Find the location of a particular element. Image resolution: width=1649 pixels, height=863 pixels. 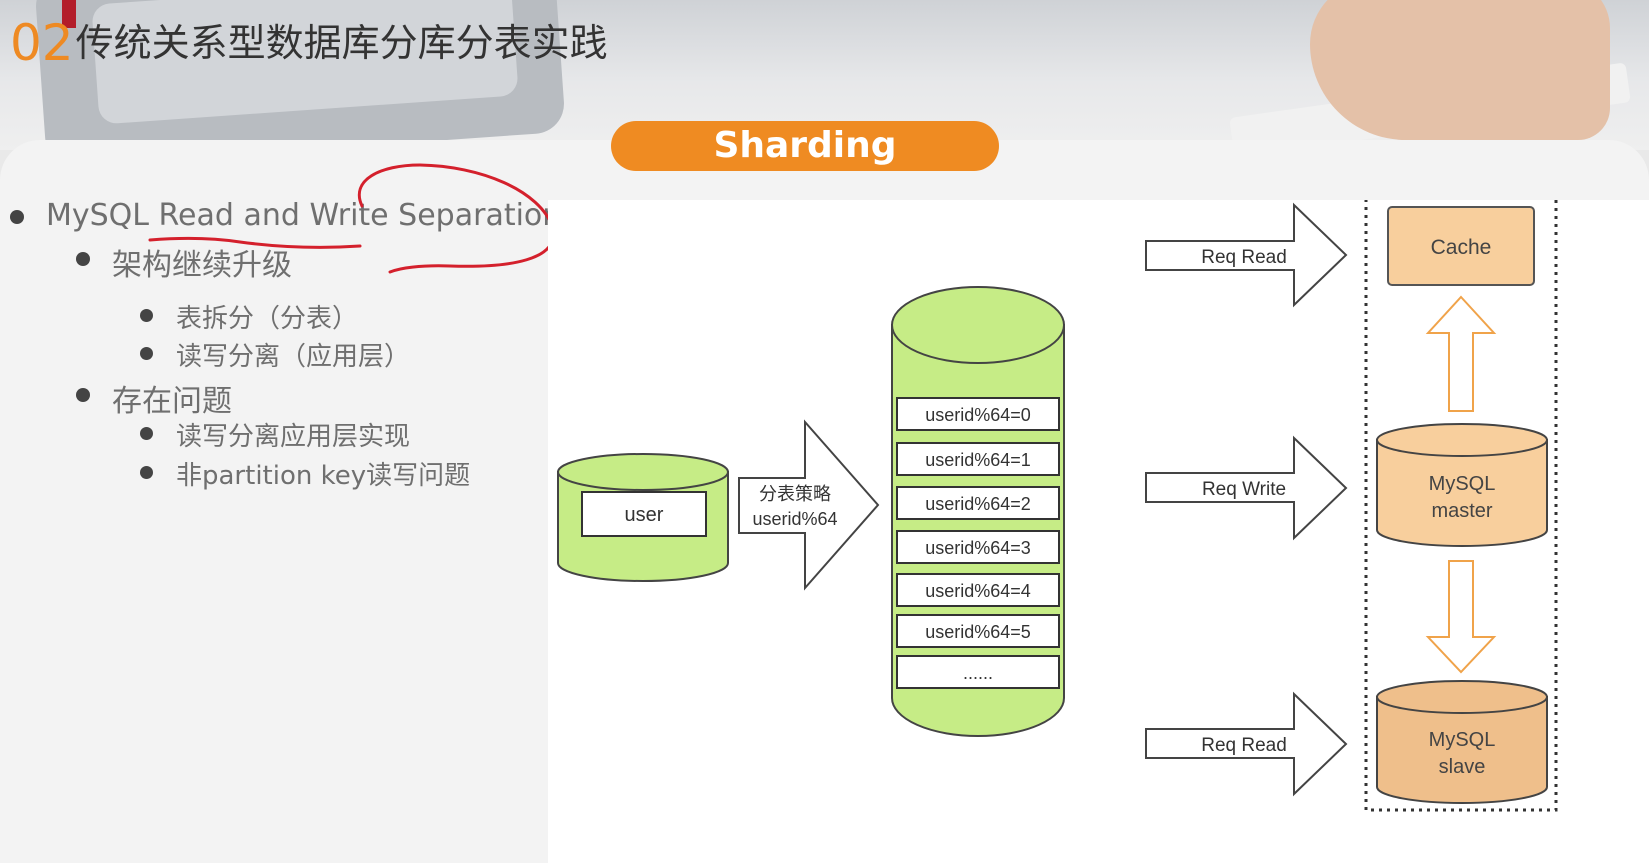

master-label-2: master is located at coordinates (1461, 511).